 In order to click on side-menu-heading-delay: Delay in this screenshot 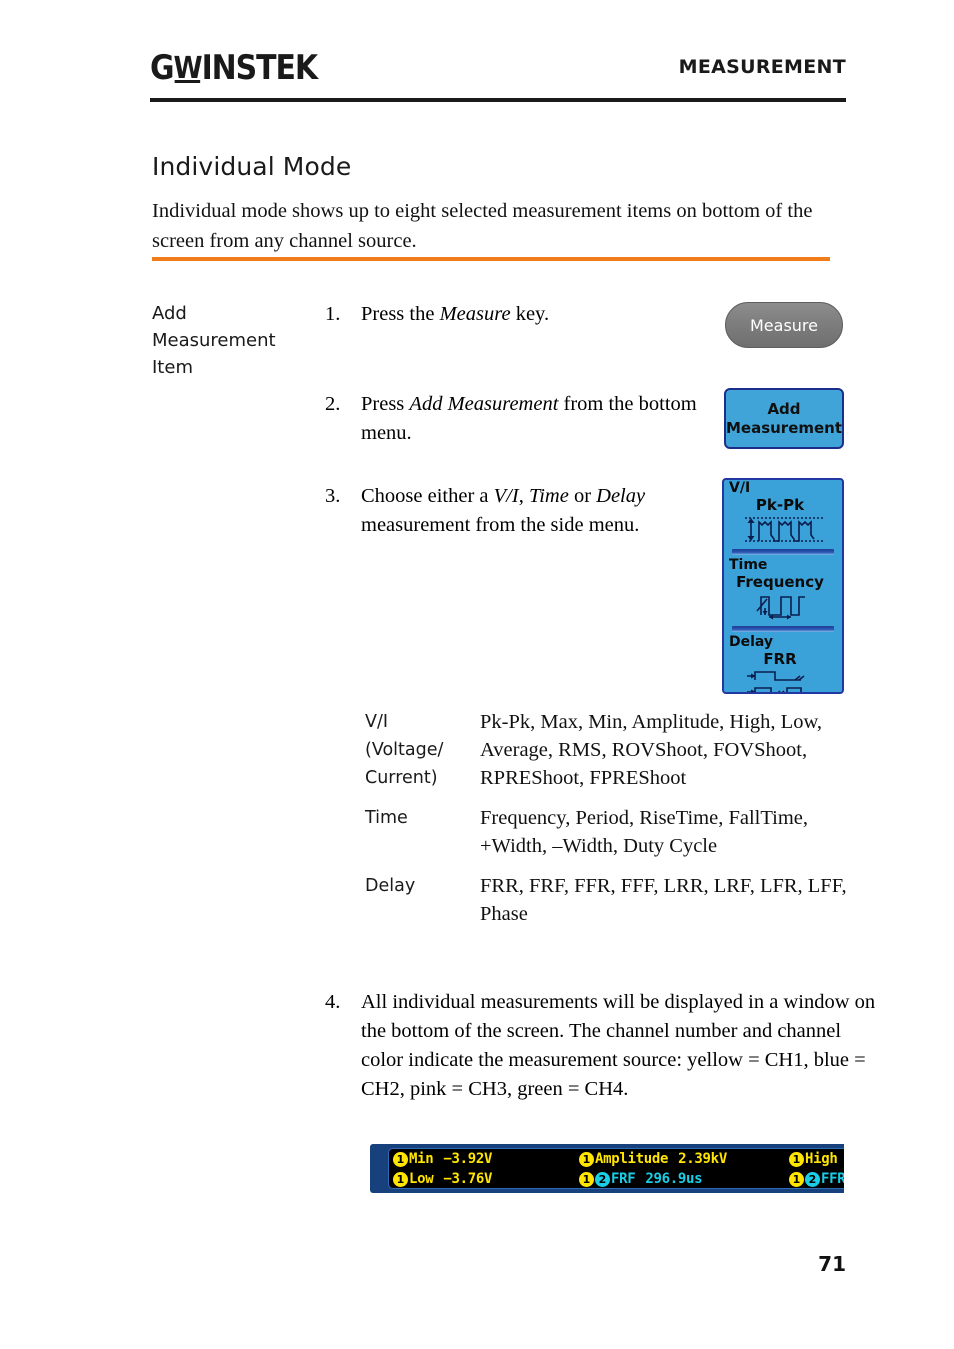, I will do `click(751, 642)`.